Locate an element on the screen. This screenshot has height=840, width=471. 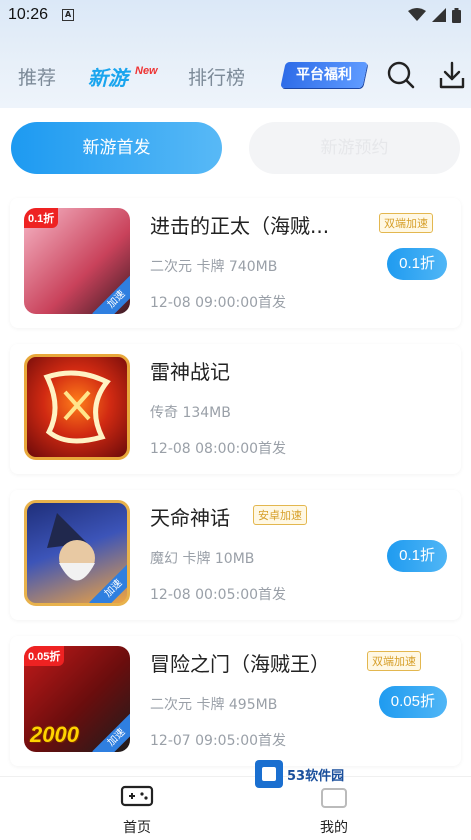
search-icon is located at coordinates (401, 75).